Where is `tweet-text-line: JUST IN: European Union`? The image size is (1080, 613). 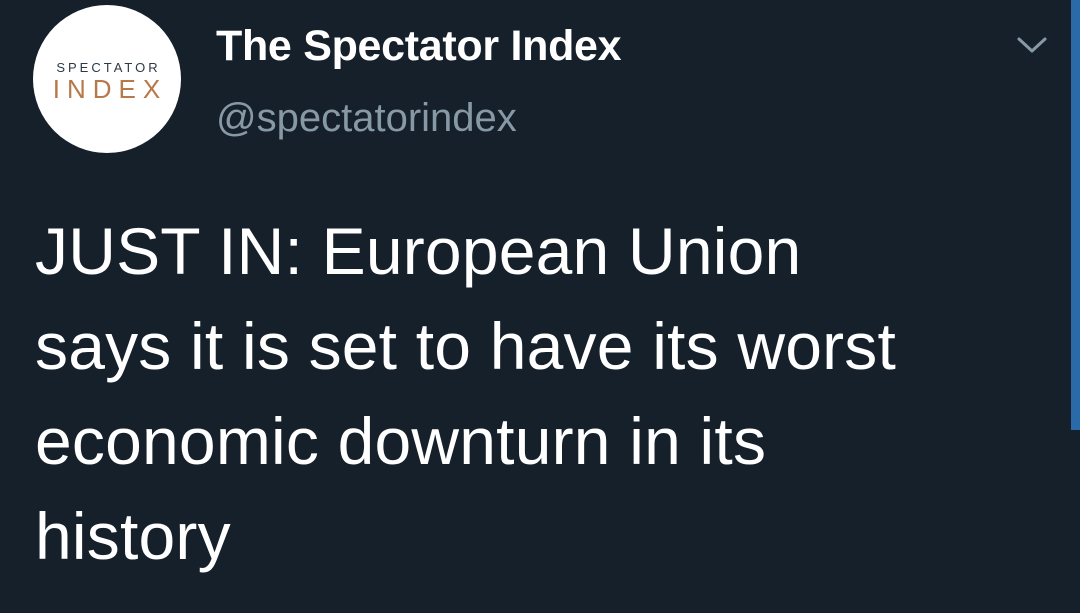 tweet-text-line: JUST IN: European Union is located at coordinates (418, 251).